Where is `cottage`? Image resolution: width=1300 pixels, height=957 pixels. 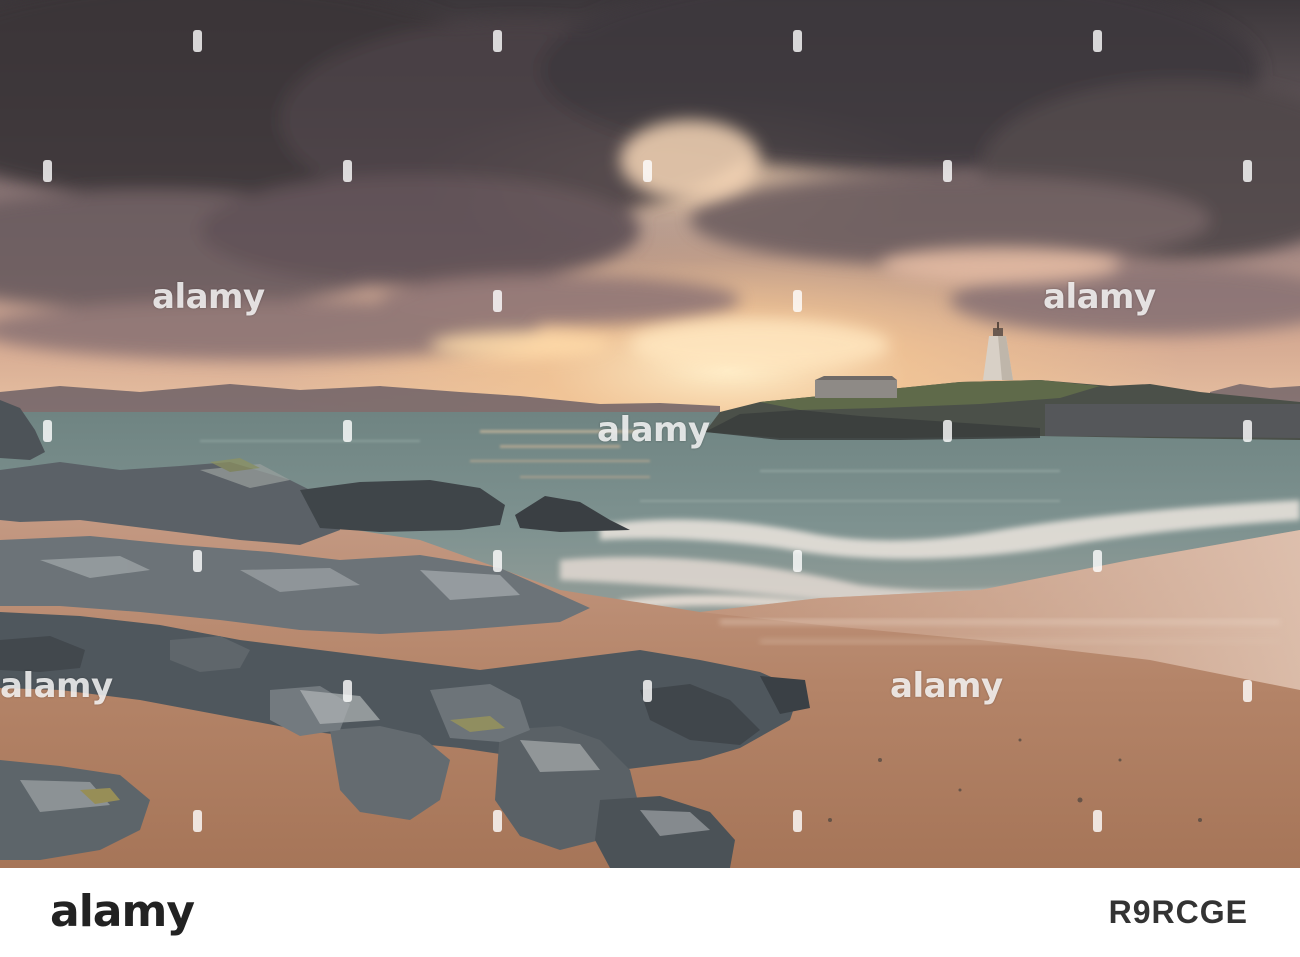 cottage is located at coordinates (856, 389).